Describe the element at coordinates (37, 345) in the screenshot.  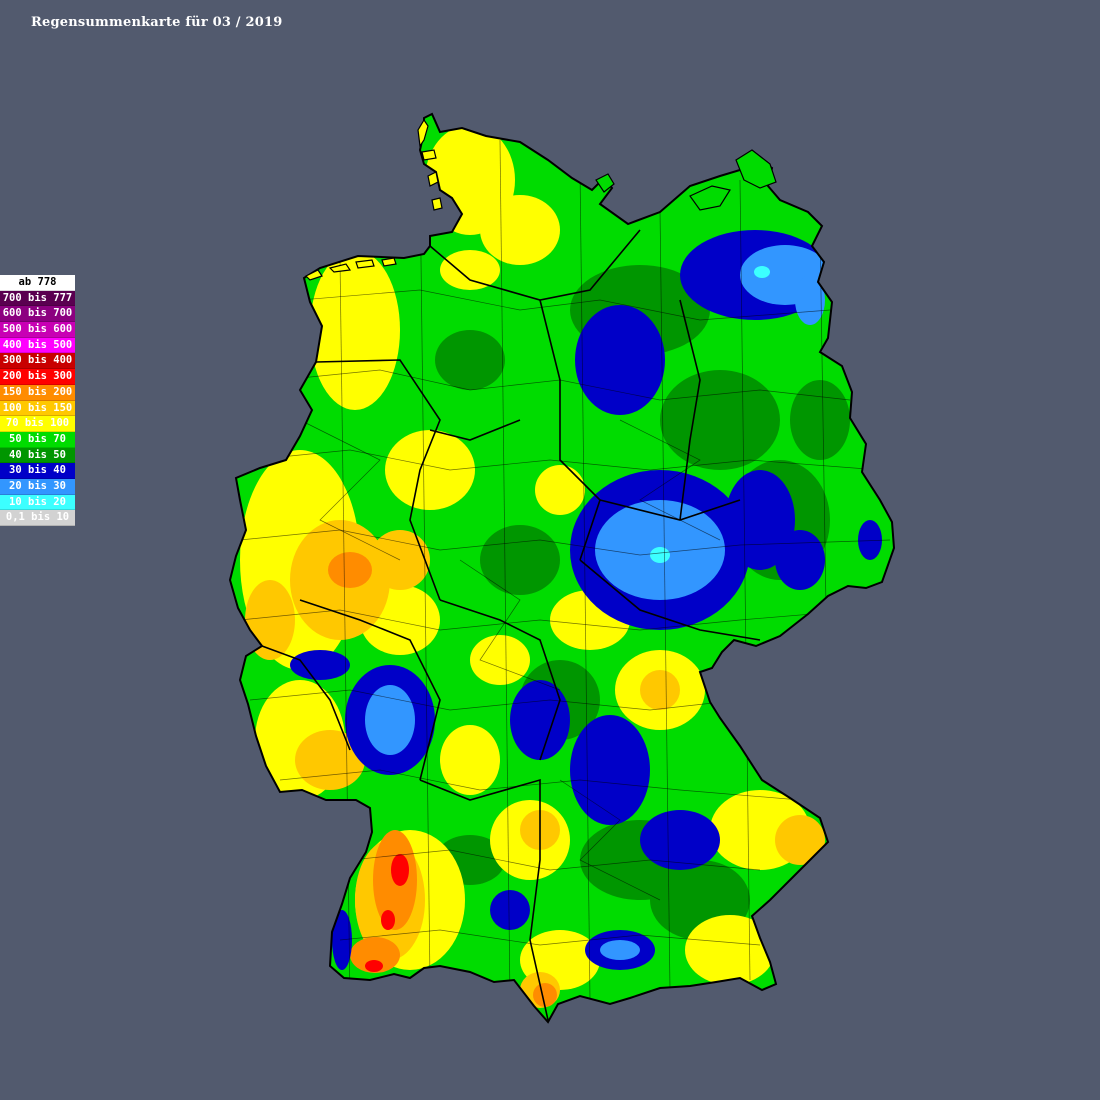
I see `legend-item: 400 bis 500` at that location.